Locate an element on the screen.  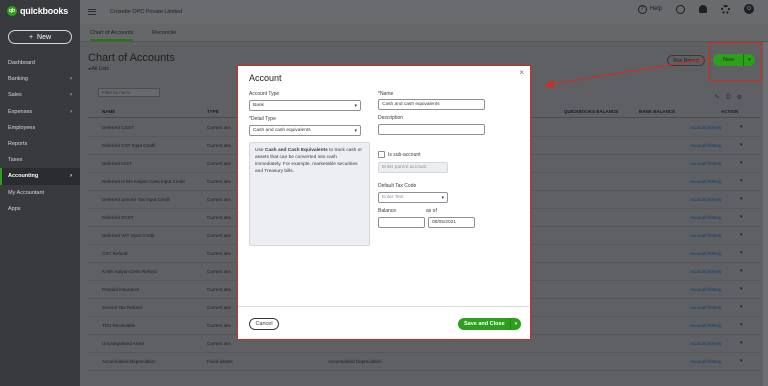
sidebar-item-label: Reports is located at coordinates (18, 144).